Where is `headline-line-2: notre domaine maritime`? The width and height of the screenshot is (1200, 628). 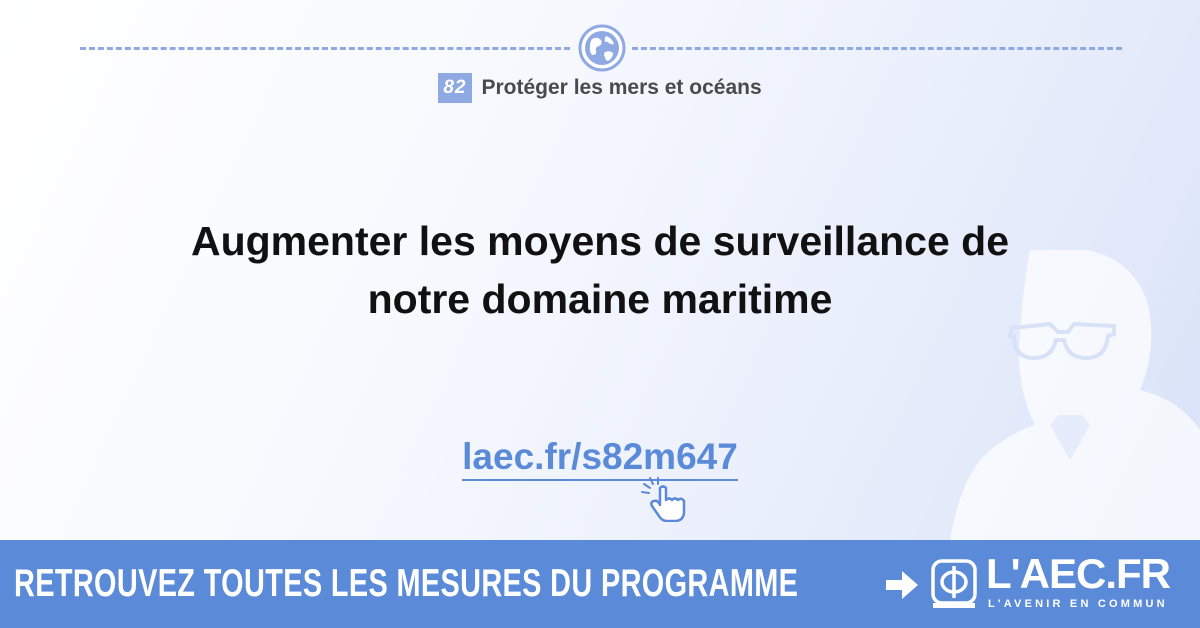 headline-line-2: notre domaine maritime is located at coordinates (600, 299).